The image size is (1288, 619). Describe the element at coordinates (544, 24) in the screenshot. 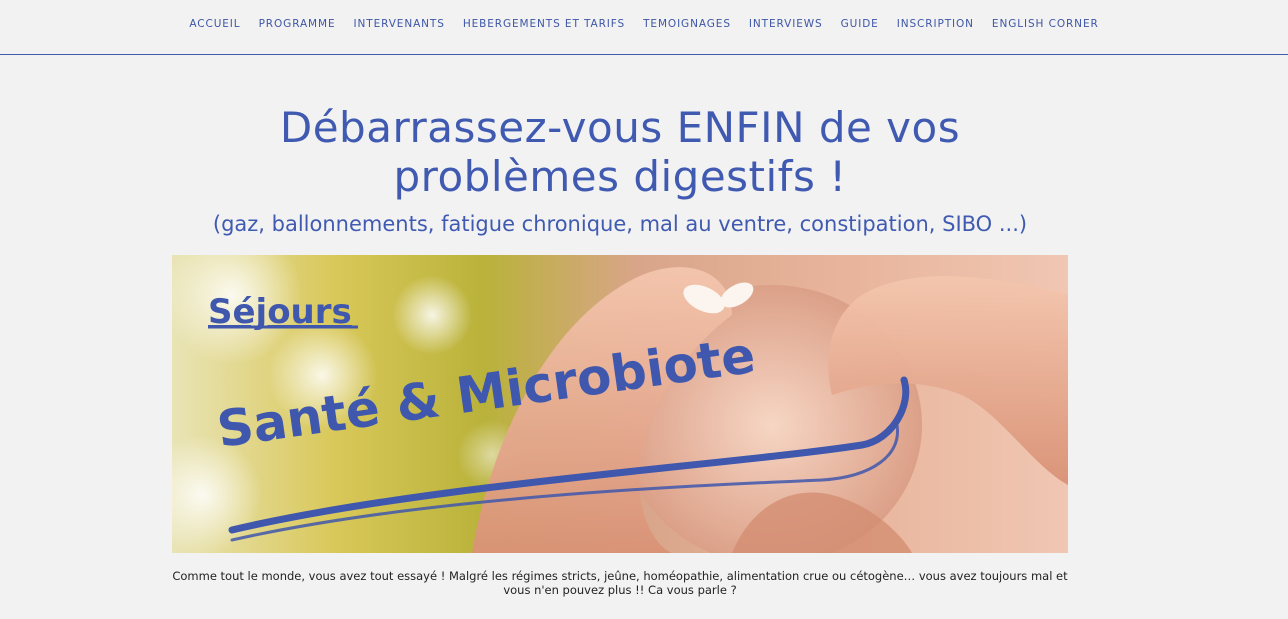

I see `nav-item-hebergements-et-tarifs: HEBERGEMENTS ET TARIFS` at that location.